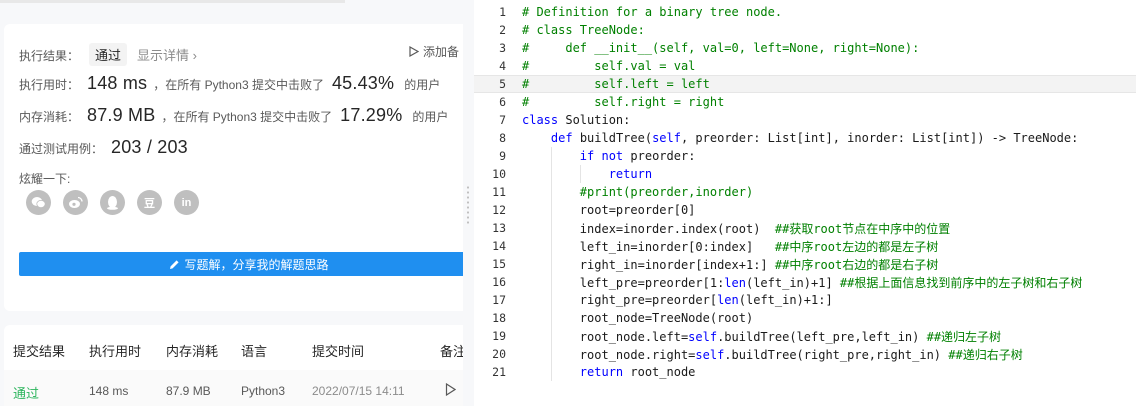  What do you see at coordinates (149, 147) in the screenshot?
I see `tests-value: 203 / 203` at bounding box center [149, 147].